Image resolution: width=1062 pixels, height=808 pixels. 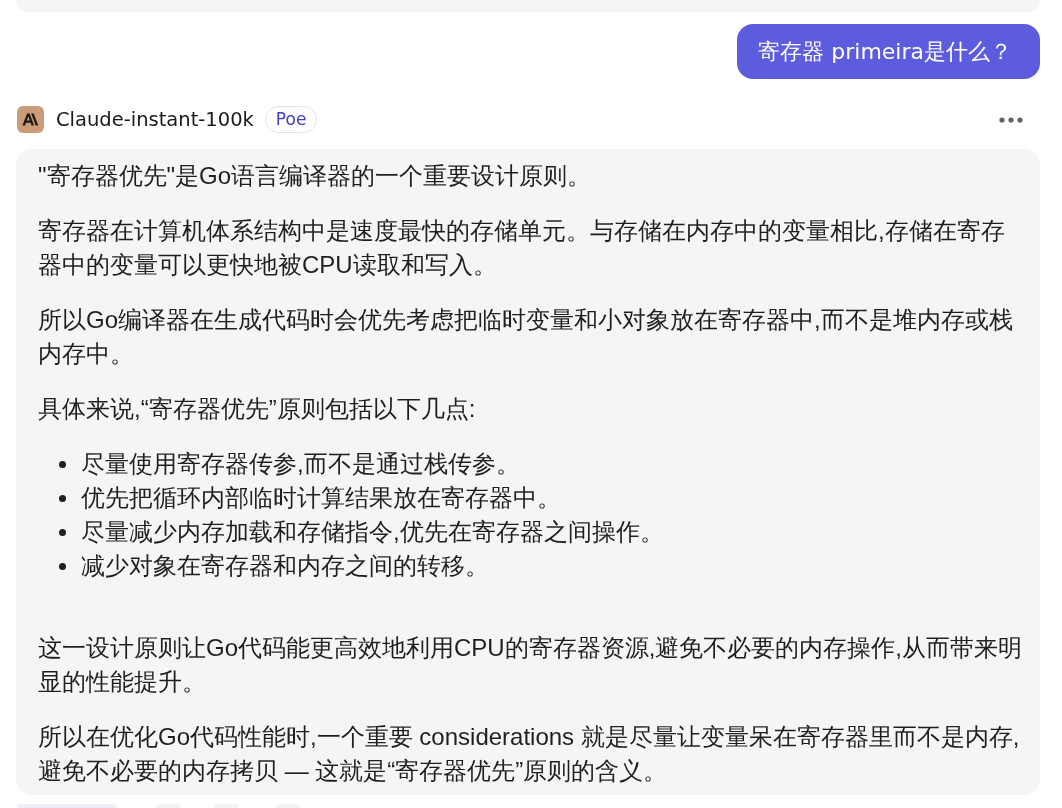 What do you see at coordinates (372, 532) in the screenshot?
I see `list-item-text: 尽量减少内存加载和存储指令,优先在寄存器之间操作。` at bounding box center [372, 532].